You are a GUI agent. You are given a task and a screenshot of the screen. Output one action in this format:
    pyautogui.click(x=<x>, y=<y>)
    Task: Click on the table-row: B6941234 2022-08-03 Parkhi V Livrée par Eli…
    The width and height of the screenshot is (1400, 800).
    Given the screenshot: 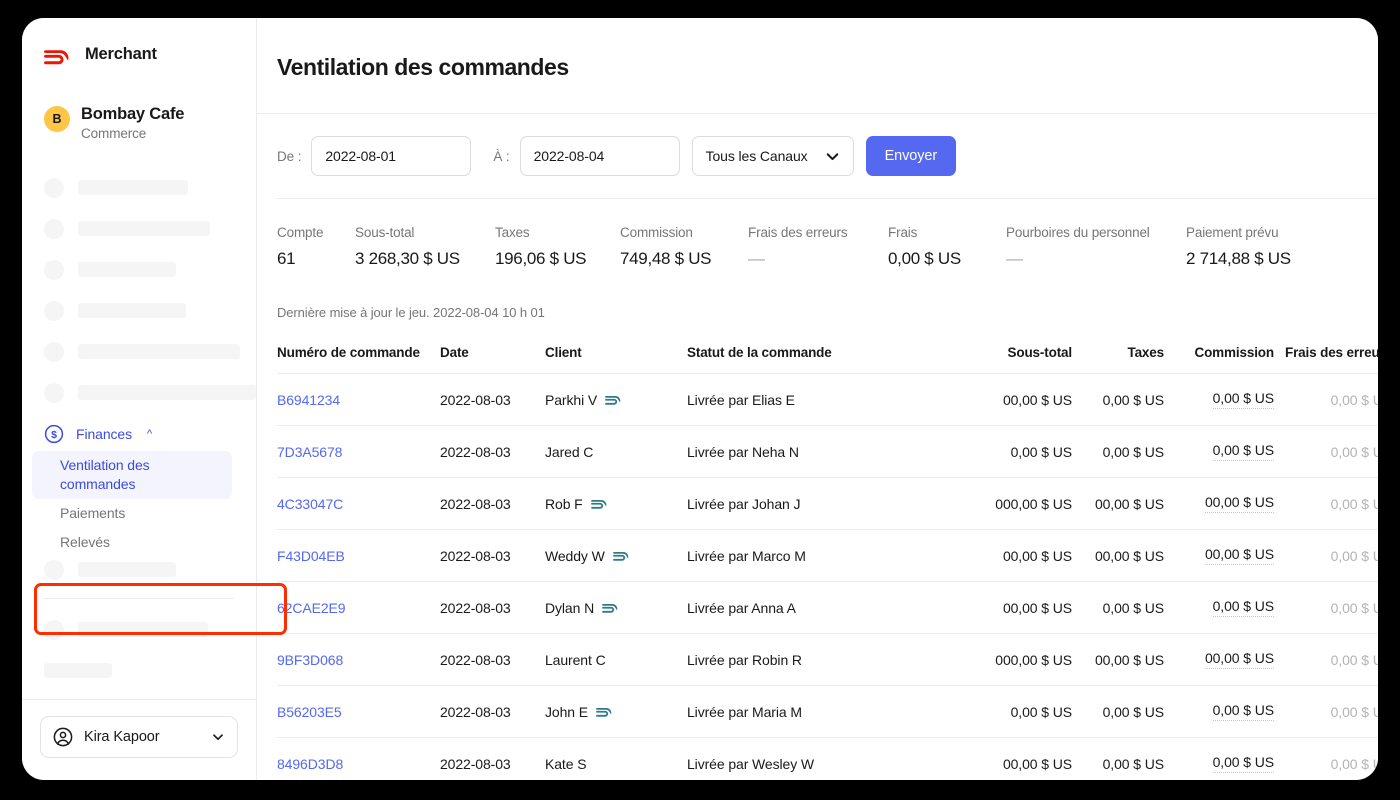 What is the action you would take?
    pyautogui.click(x=827, y=399)
    